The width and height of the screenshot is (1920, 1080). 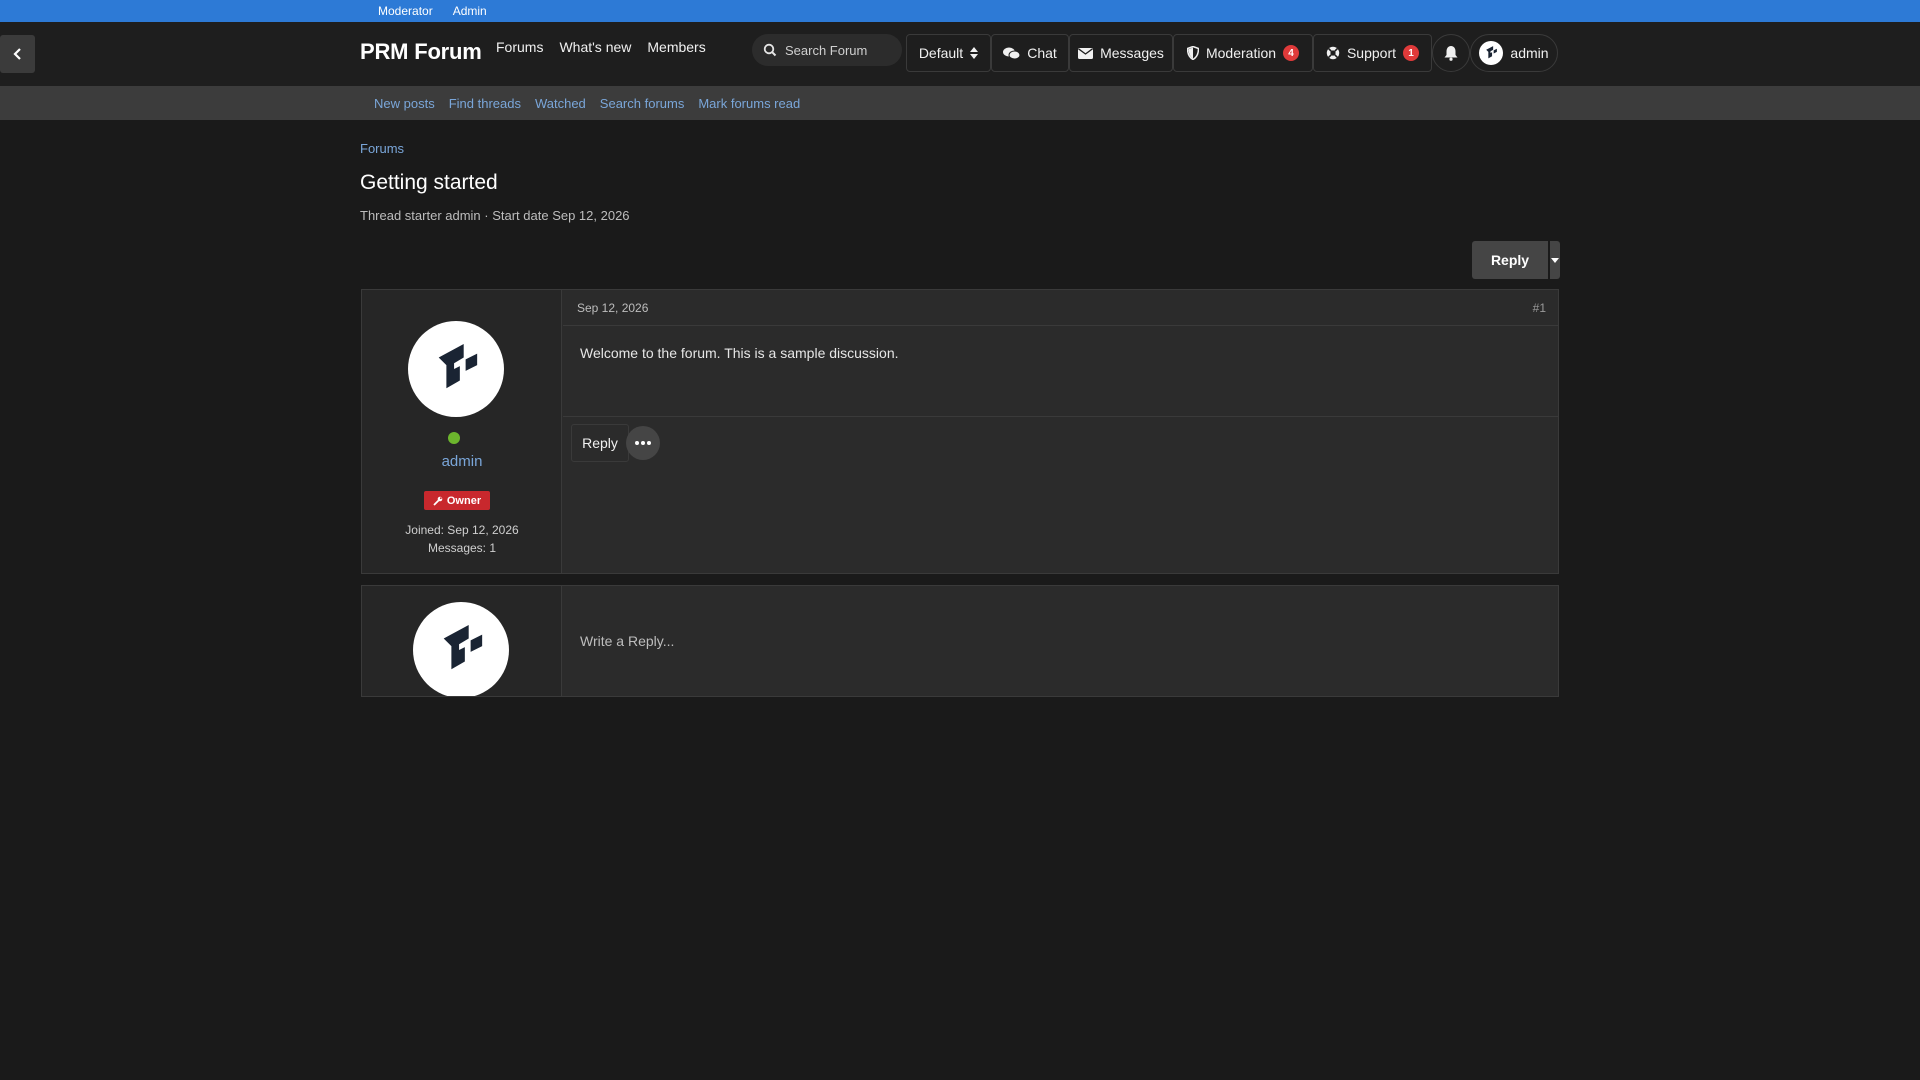 I want to click on account-label: admin, so click(x=1529, y=53).